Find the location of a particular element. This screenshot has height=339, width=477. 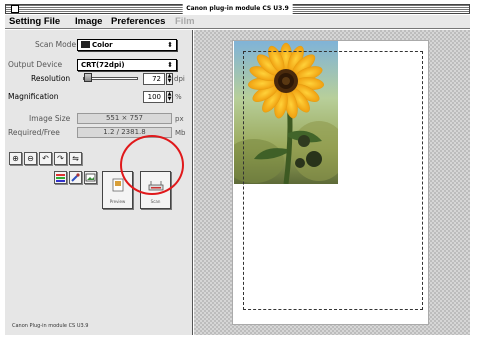

zoom-in-icon: ⊕ is located at coordinates (15, 158).